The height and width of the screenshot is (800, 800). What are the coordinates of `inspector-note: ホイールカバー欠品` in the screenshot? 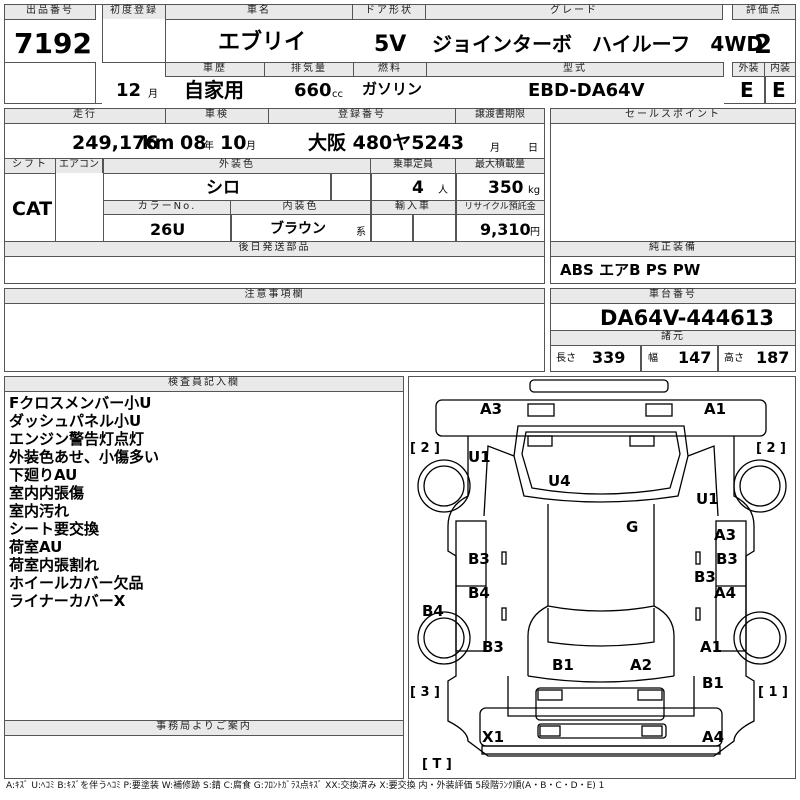 It's located at (76, 583).